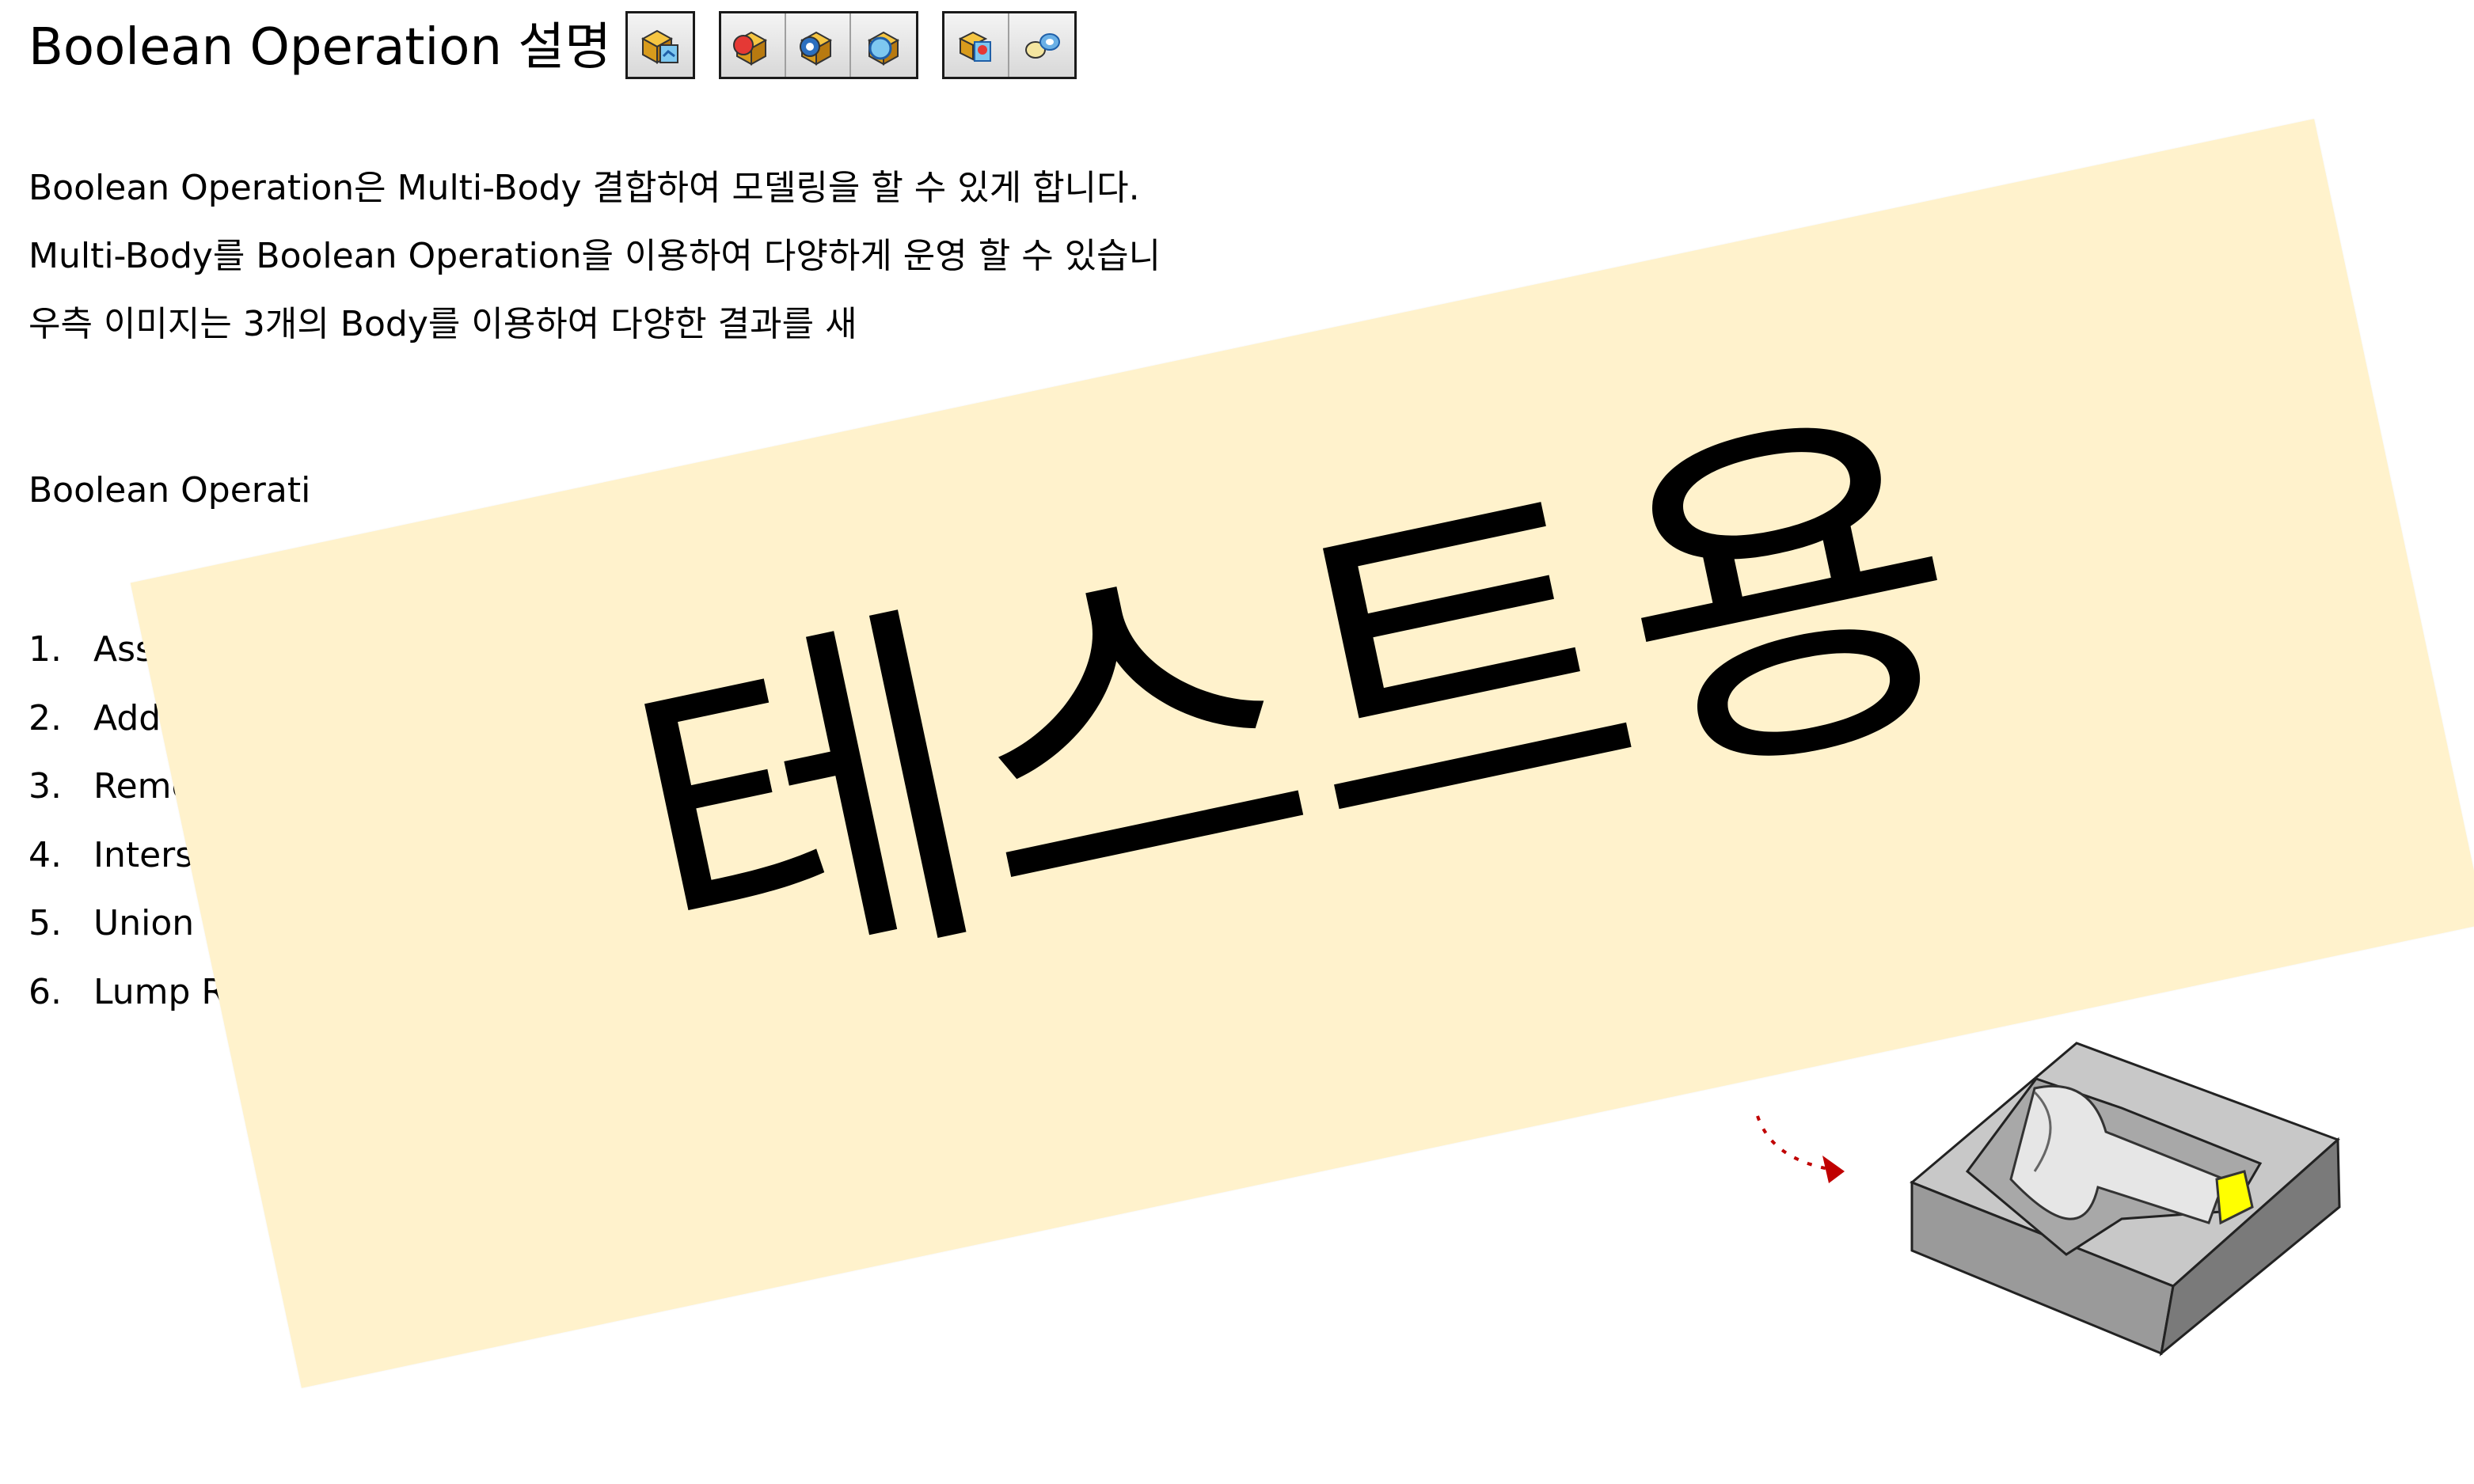  What do you see at coordinates (46, 786) in the screenshot?
I see `list-item-number: 3.` at bounding box center [46, 786].